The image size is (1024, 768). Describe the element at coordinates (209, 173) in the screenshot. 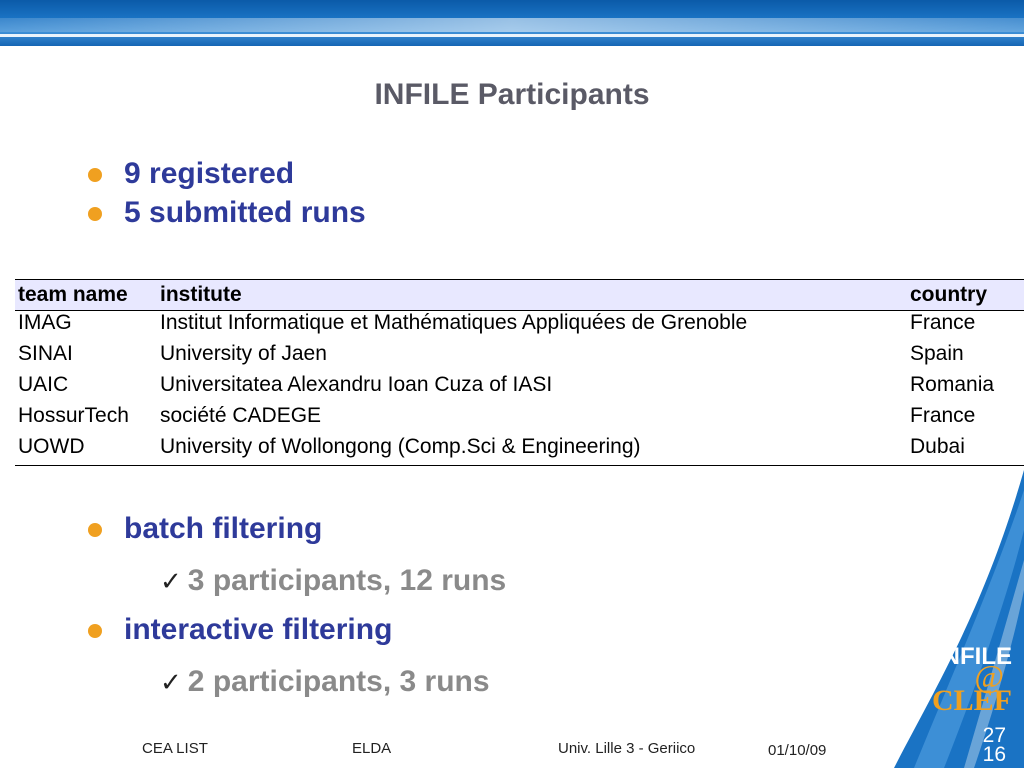

I see `bullet-text: 9 registered` at that location.